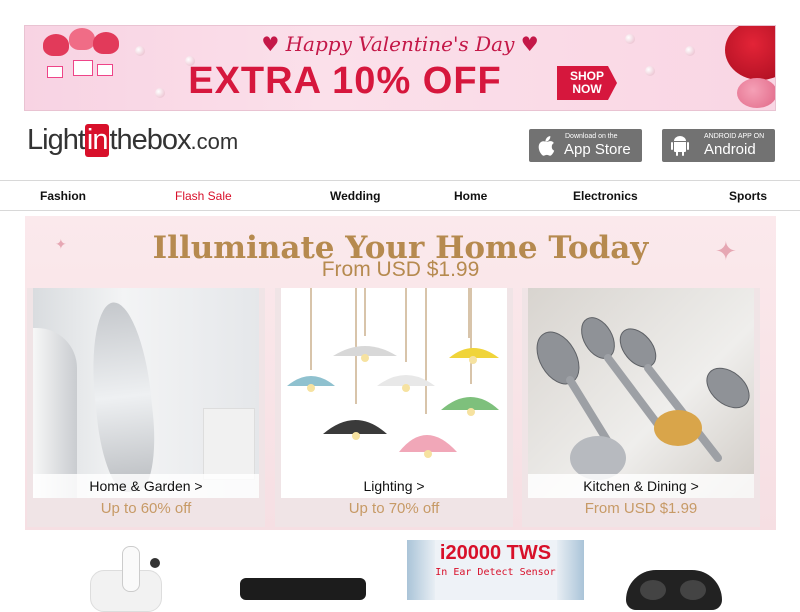  I want to click on app-store-button: Download on the App Store, so click(585, 145).